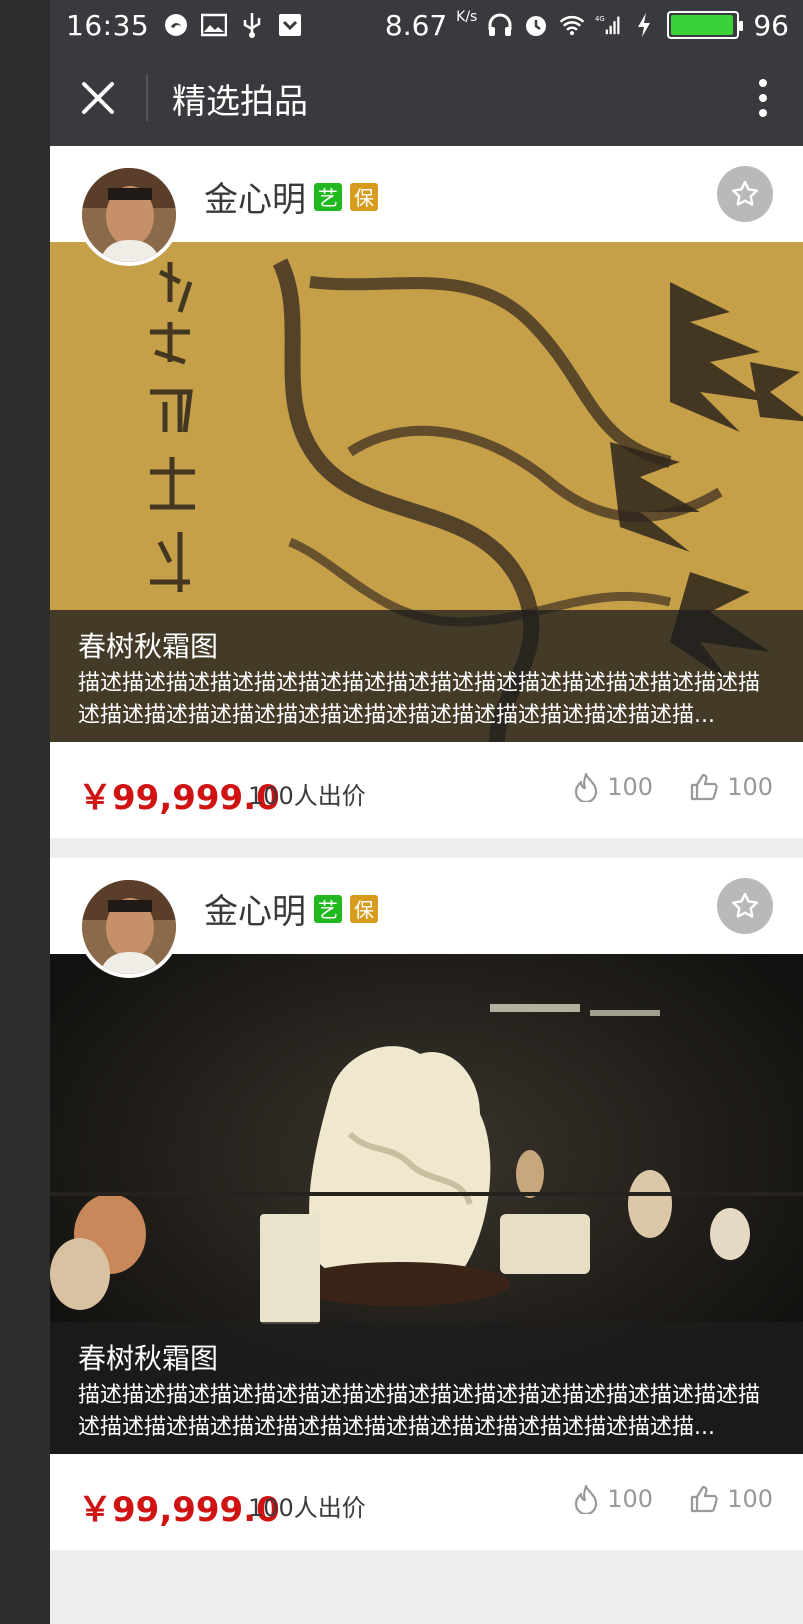 The width and height of the screenshot is (803, 1624). Describe the element at coordinates (644, 25) in the screenshot. I see `charging-icon` at that location.